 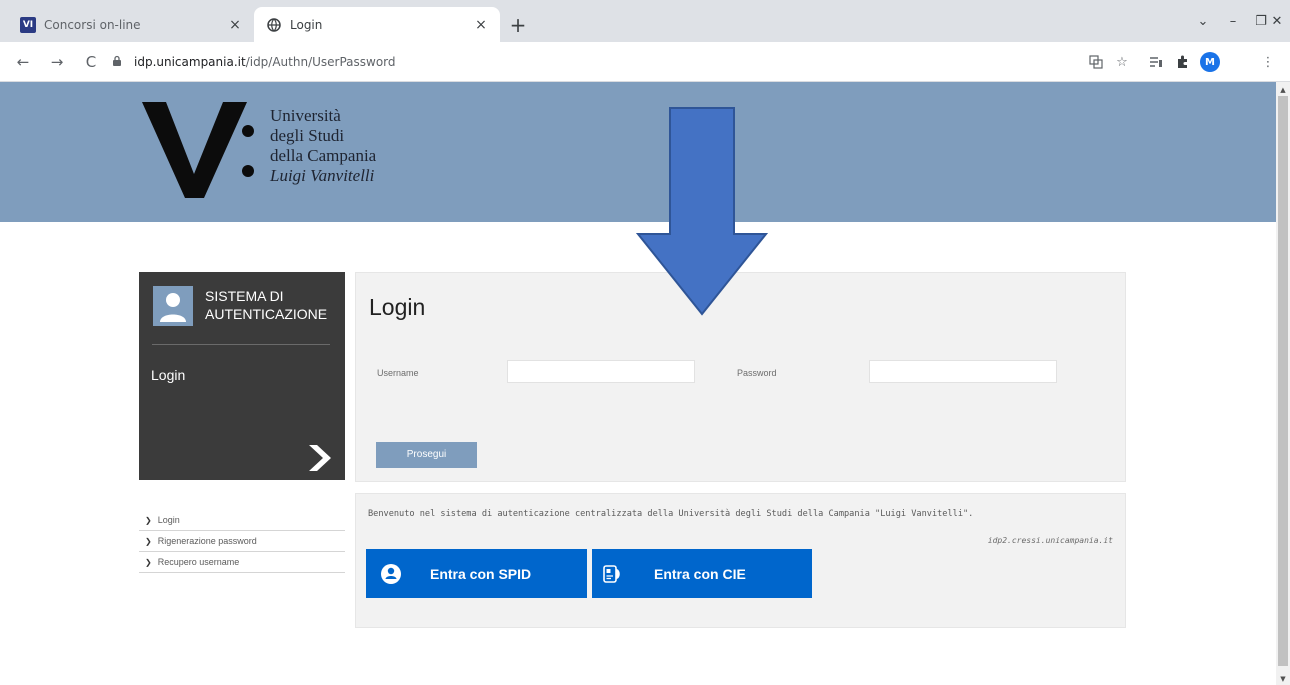 What do you see at coordinates (198, 562) in the screenshot?
I see `link-label: Recupero username` at bounding box center [198, 562].